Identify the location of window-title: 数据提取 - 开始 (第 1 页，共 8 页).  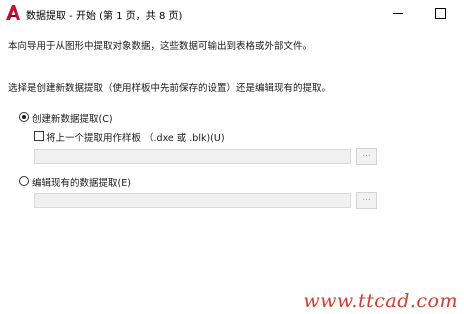
(104, 16).